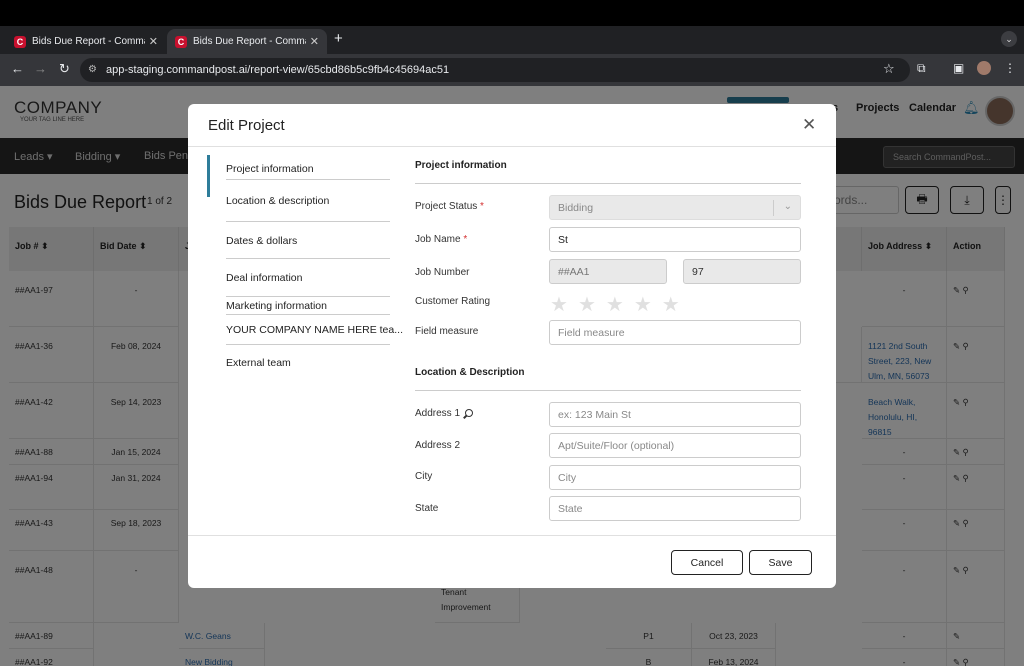 The height and width of the screenshot is (666, 1024). Describe the element at coordinates (208, 176) in the screenshot. I see `active-section-indicator` at that location.